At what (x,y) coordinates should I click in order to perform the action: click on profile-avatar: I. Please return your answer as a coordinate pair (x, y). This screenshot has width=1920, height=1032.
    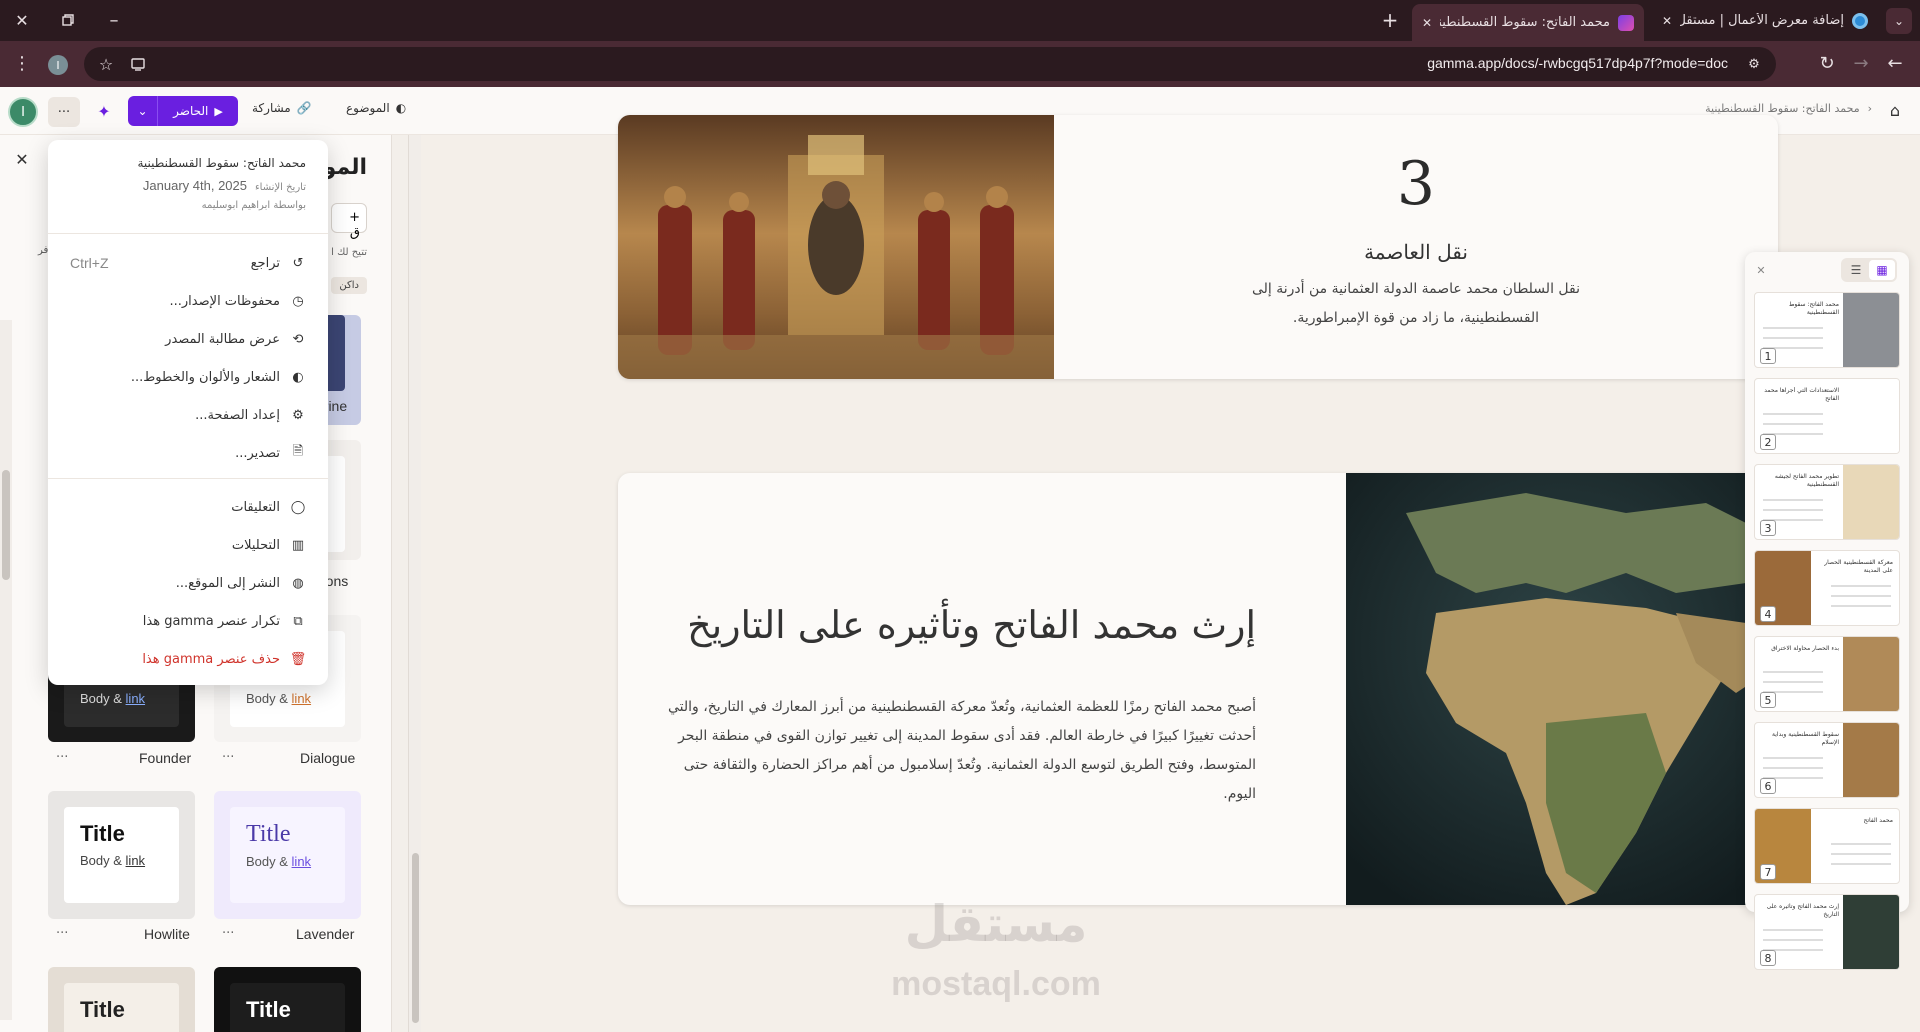
    Looking at the image, I should click on (58, 65).